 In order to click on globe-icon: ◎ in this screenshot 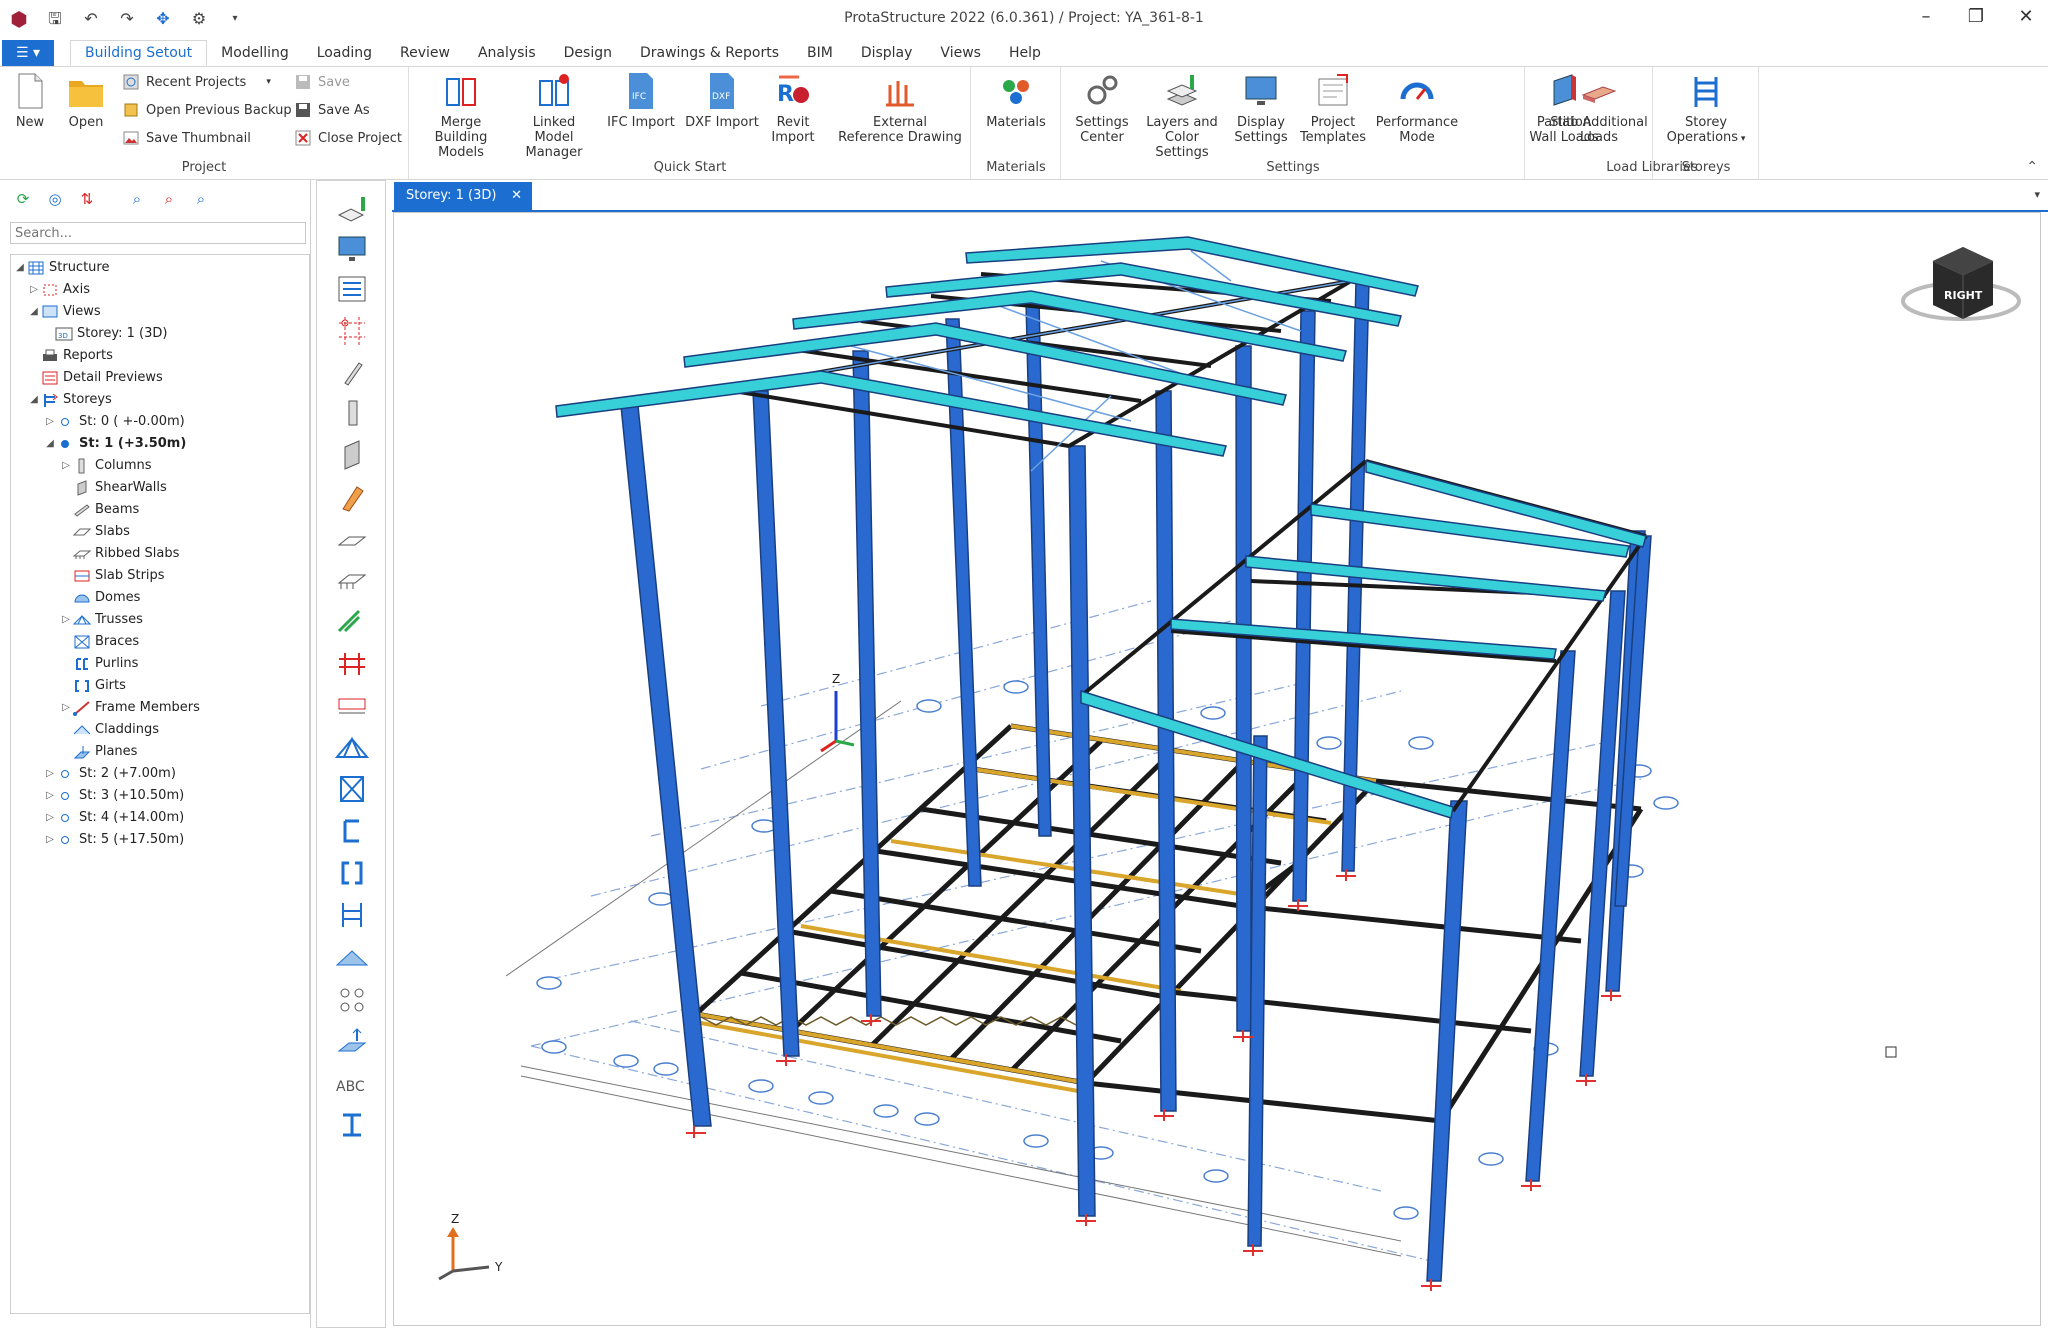, I will do `click(55, 199)`.